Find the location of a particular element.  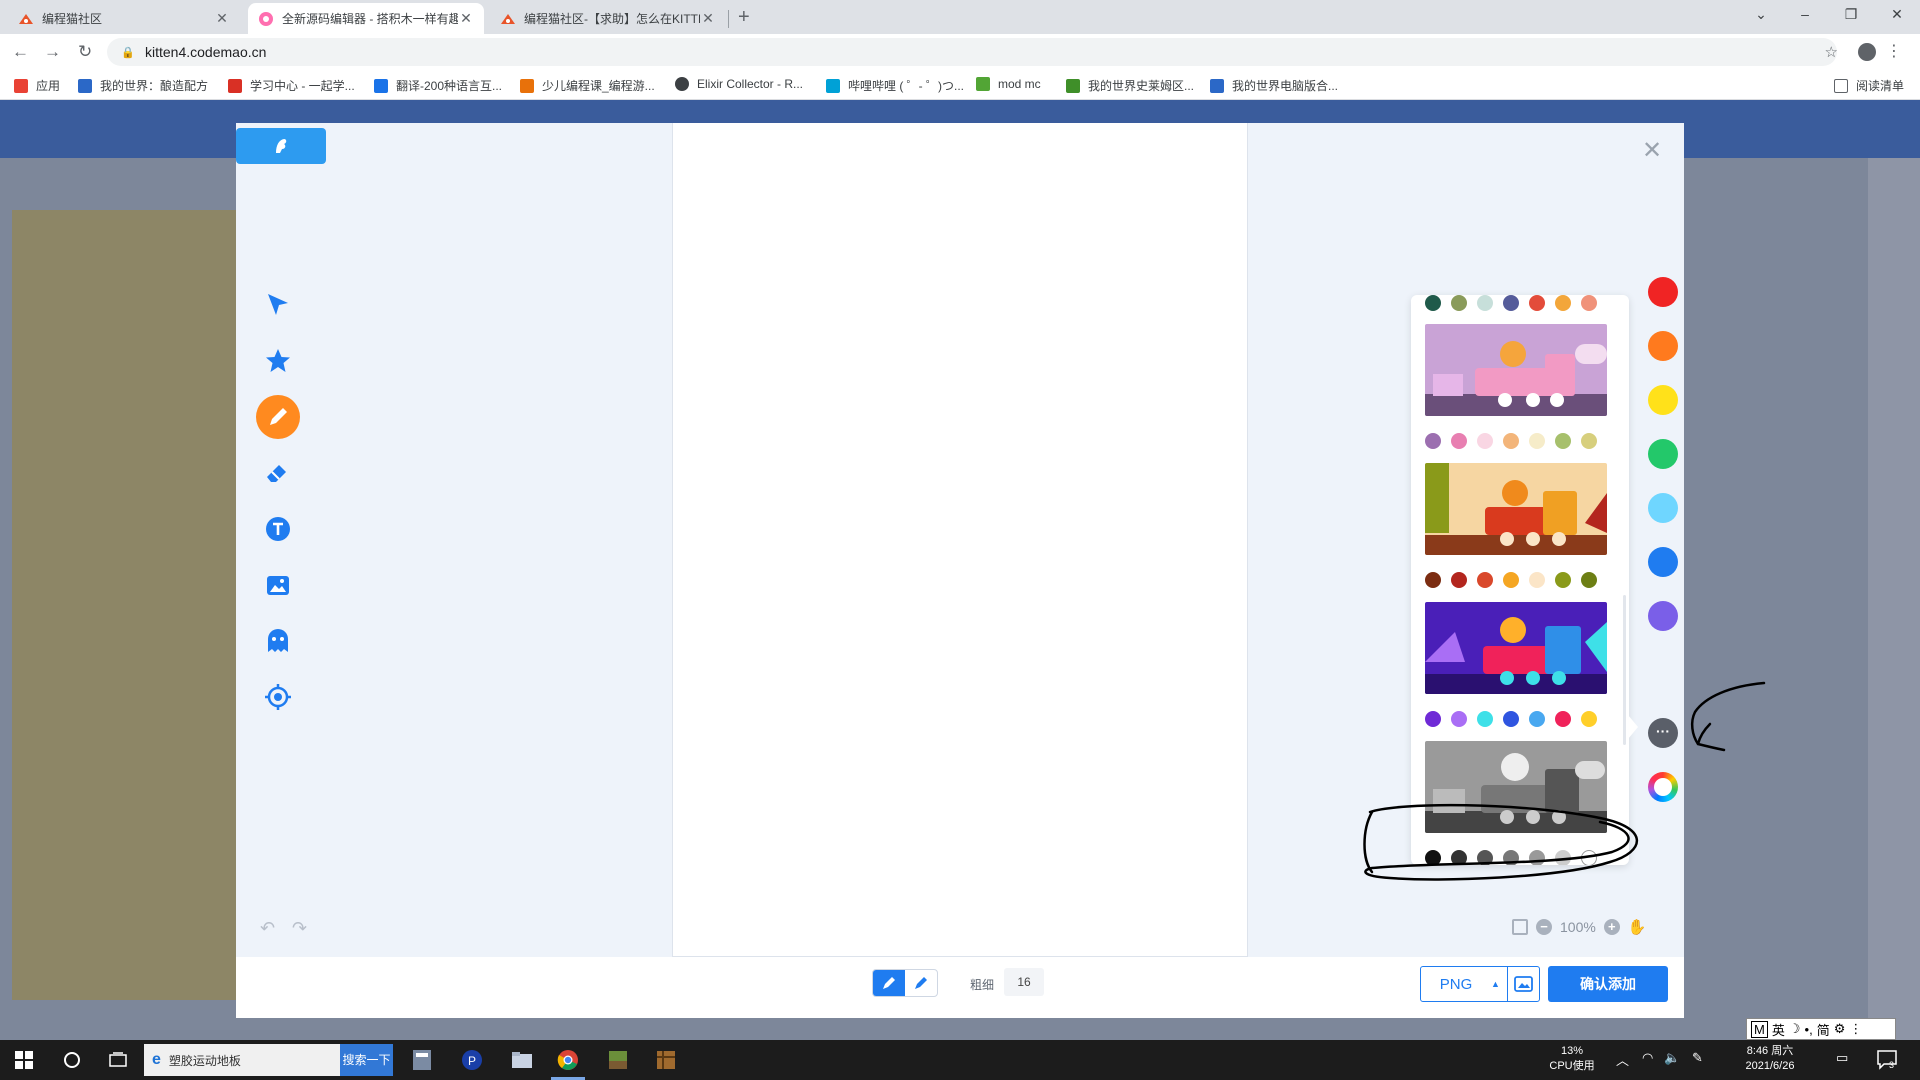

caret-up-icon: ▲ is located at coordinates (1499, 984).